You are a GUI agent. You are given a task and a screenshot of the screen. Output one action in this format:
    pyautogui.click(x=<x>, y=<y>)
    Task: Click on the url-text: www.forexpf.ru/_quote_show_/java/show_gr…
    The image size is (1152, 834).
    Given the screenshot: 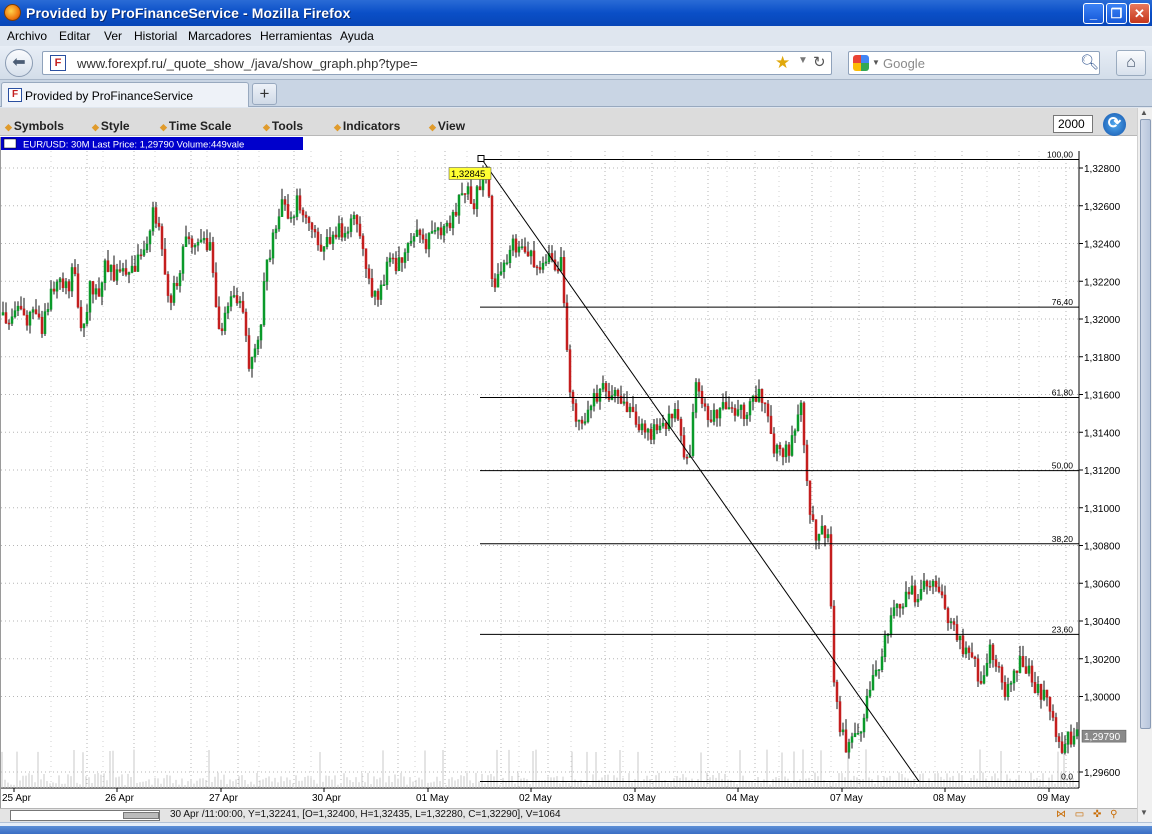 What is the action you would take?
    pyautogui.click(x=247, y=63)
    